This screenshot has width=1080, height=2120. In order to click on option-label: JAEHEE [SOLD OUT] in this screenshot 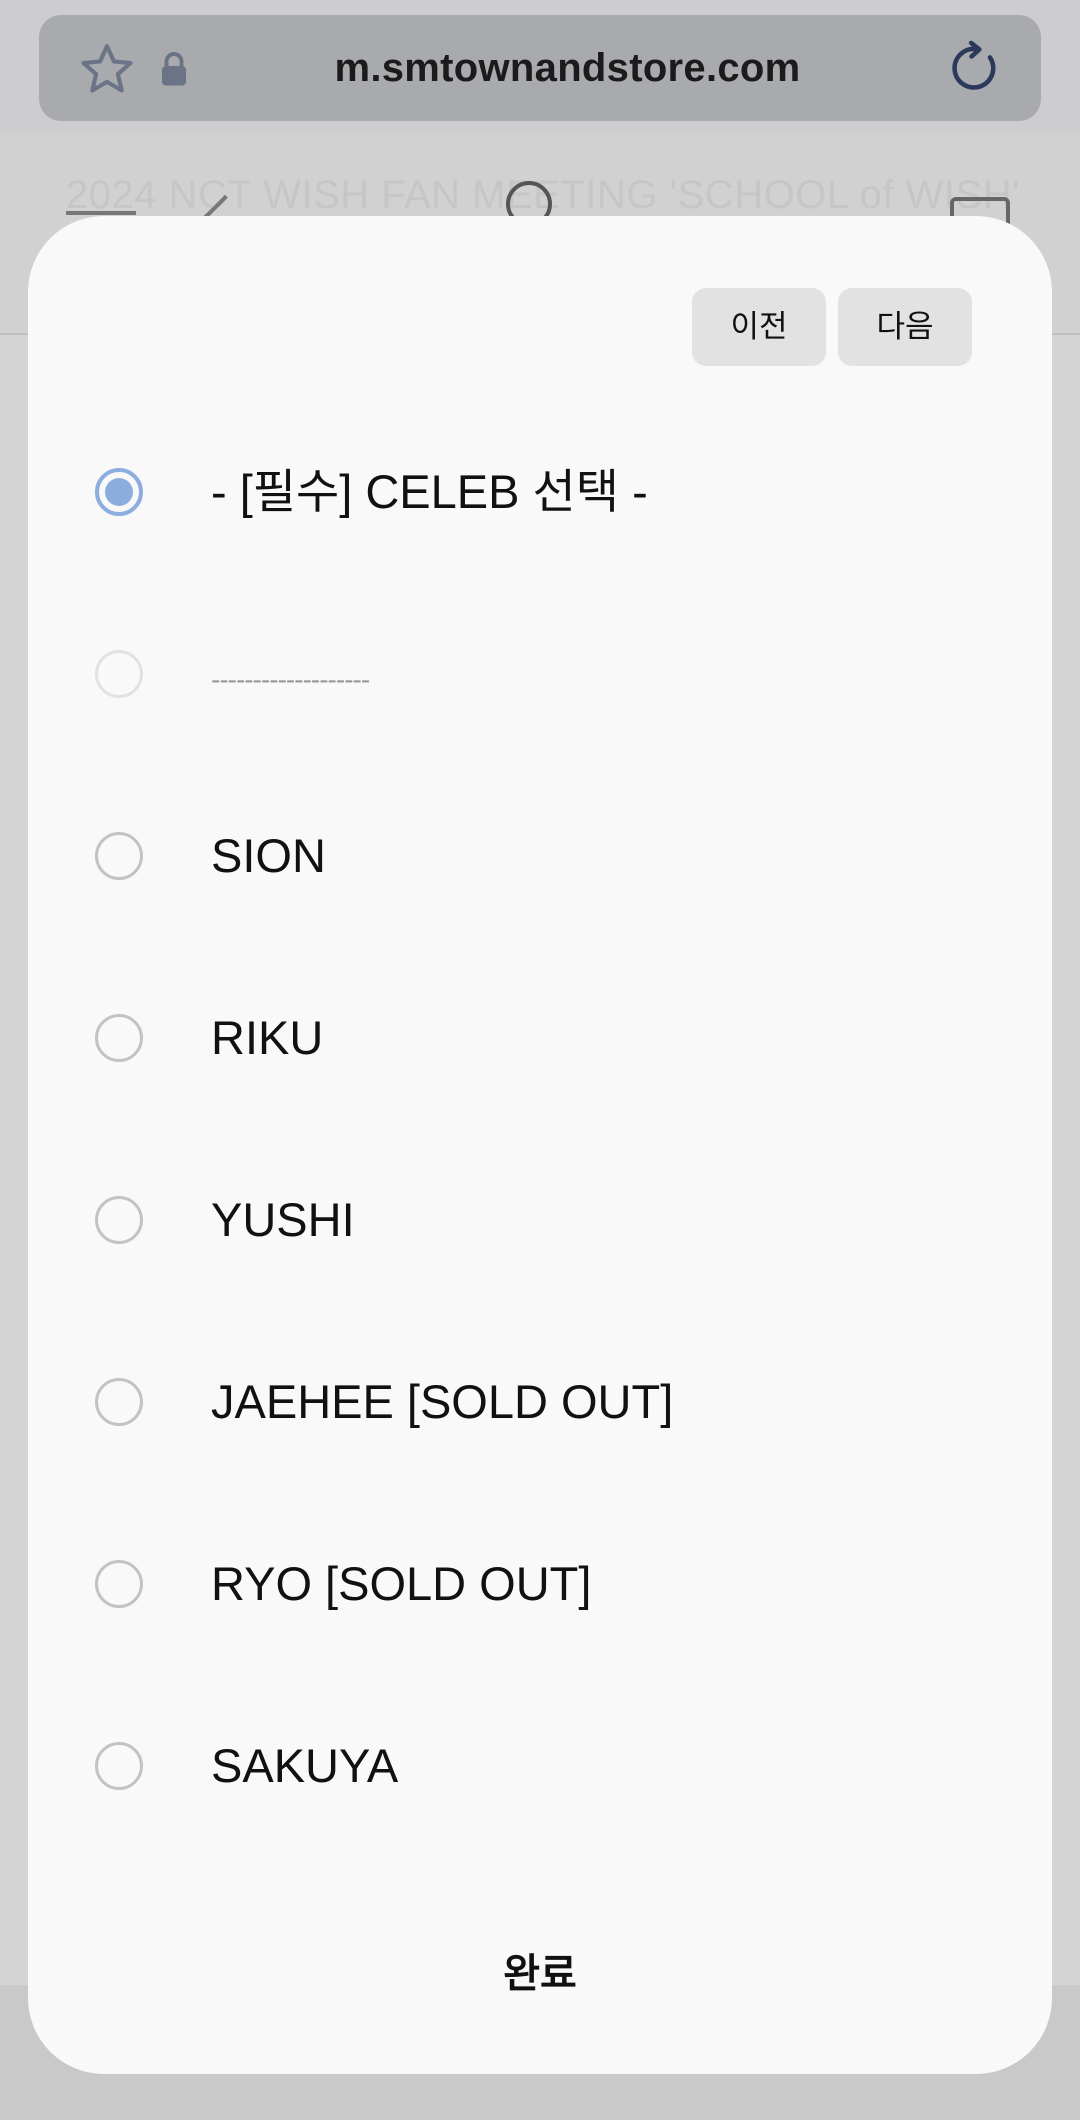, I will do `click(442, 1401)`.